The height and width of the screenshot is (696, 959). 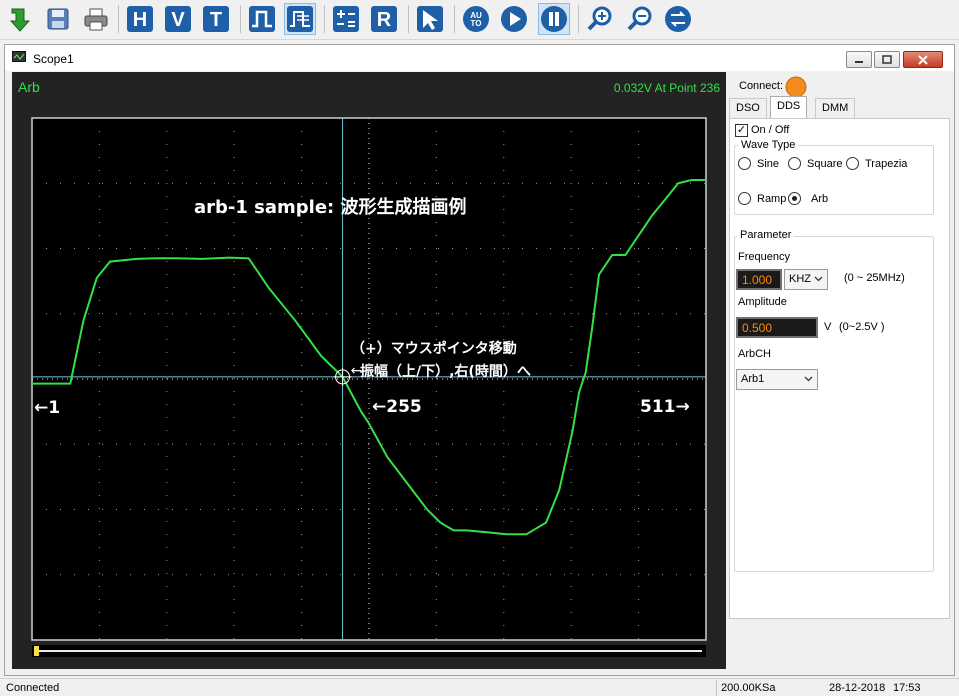 What do you see at coordinates (445, 371) in the screenshot?
I see `annotation-line2: 振幅（上/下）,右(時間）へ` at bounding box center [445, 371].